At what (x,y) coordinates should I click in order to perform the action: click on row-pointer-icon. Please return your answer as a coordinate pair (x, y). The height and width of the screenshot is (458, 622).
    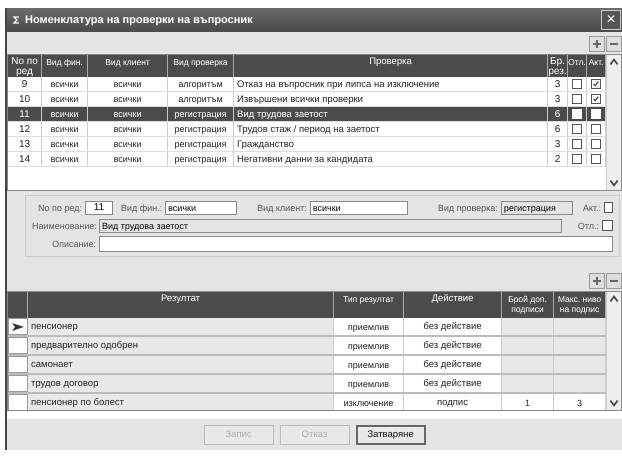
    Looking at the image, I should click on (18, 327).